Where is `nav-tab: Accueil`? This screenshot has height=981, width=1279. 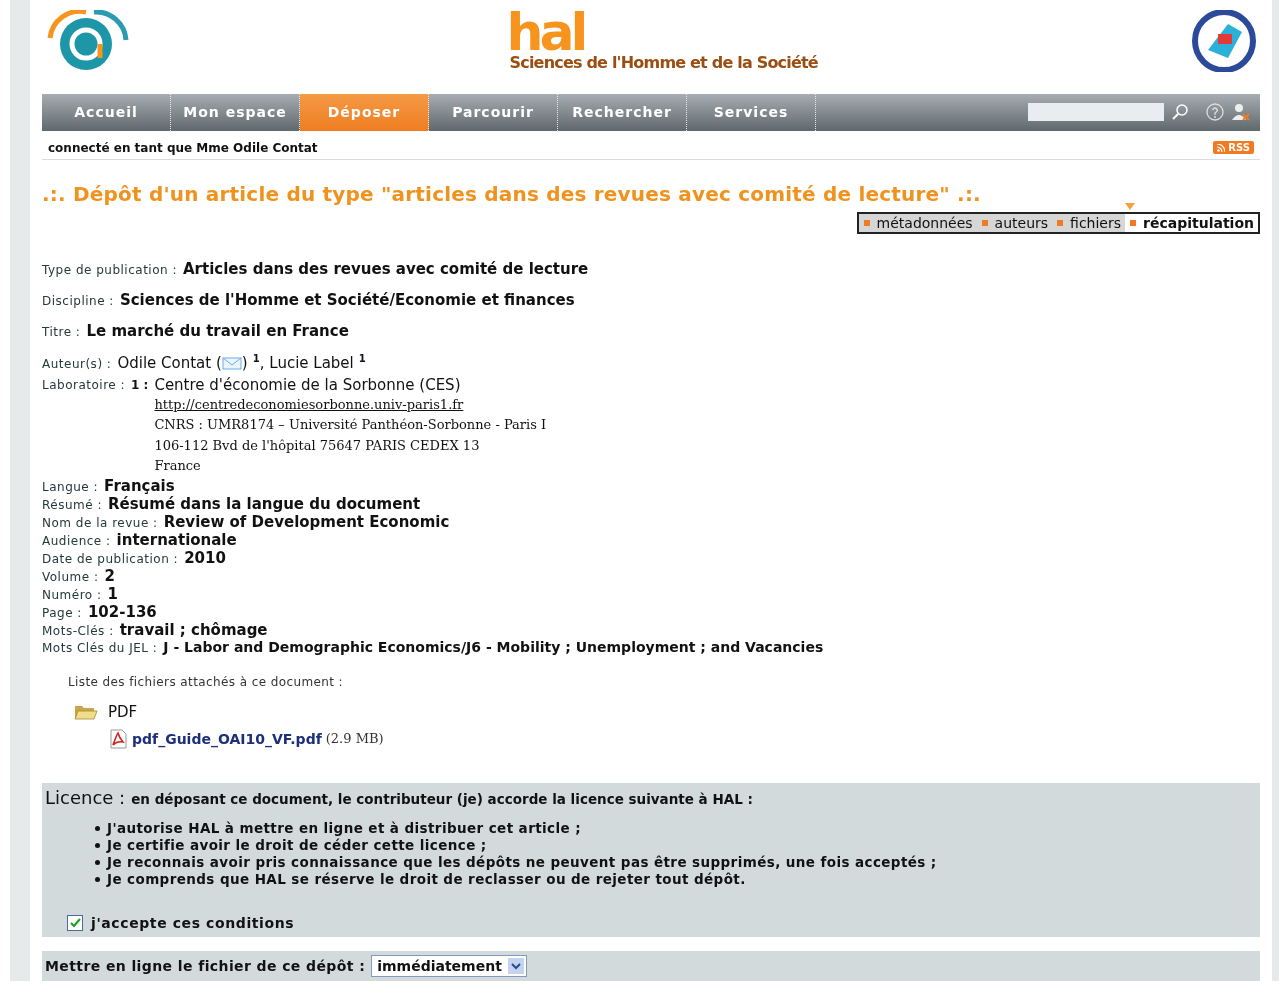
nav-tab: Accueil is located at coordinates (106, 112).